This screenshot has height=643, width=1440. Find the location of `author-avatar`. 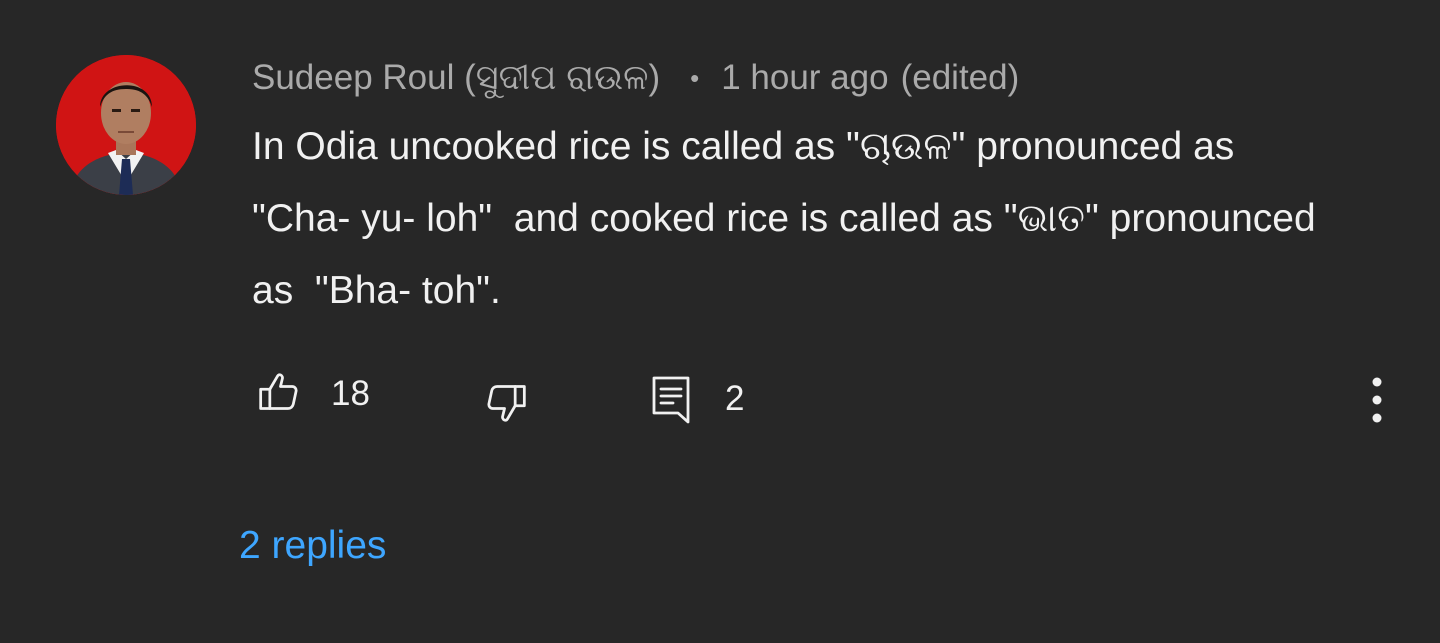

author-avatar is located at coordinates (126, 125).